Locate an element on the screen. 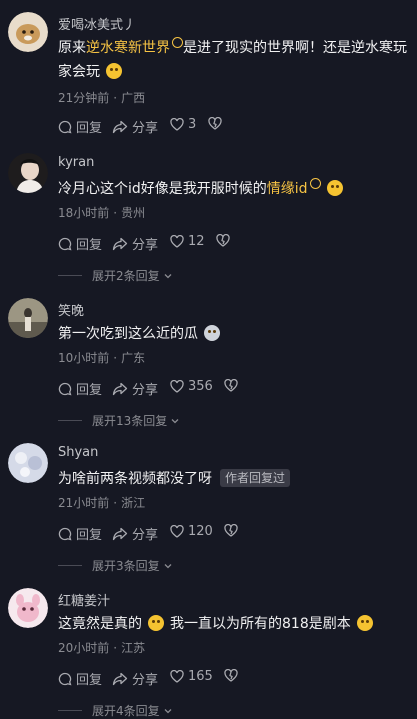 The image size is (417, 719). comment-text: 为啥前两条视频都没了呀 作者回复过 is located at coordinates (233, 479).